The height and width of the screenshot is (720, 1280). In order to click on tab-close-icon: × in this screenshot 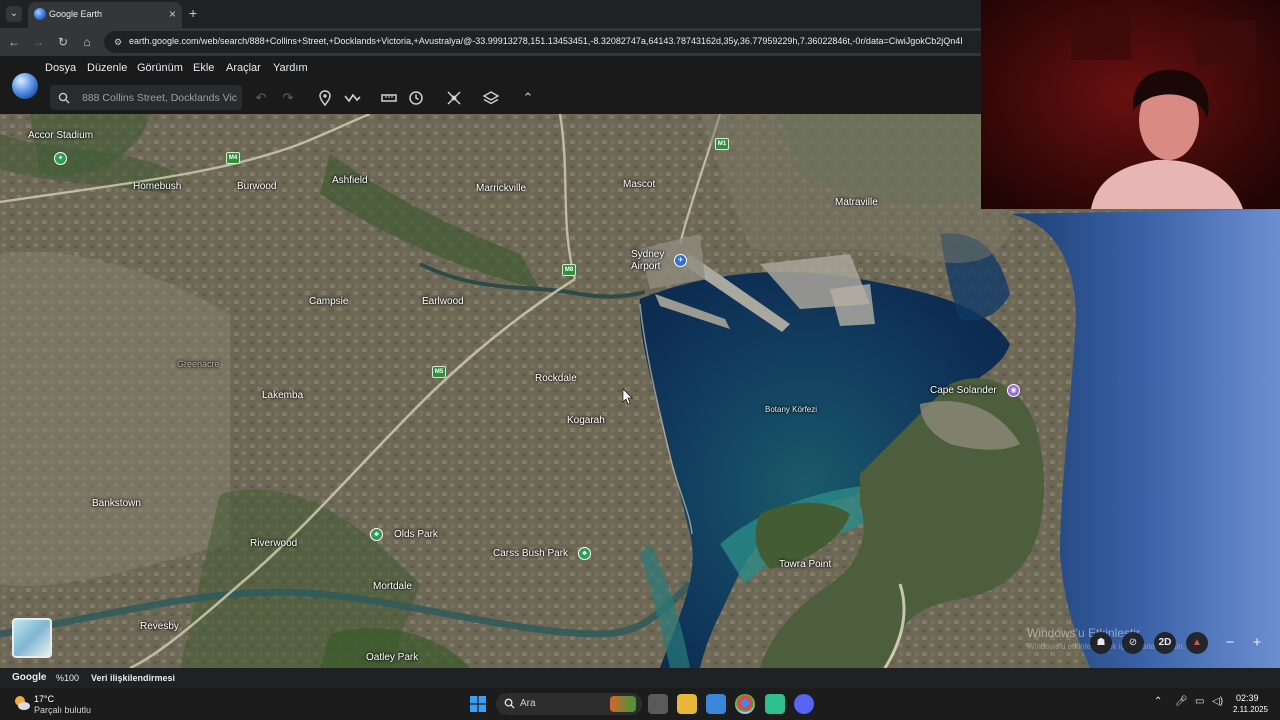, I will do `click(172, 14)`.